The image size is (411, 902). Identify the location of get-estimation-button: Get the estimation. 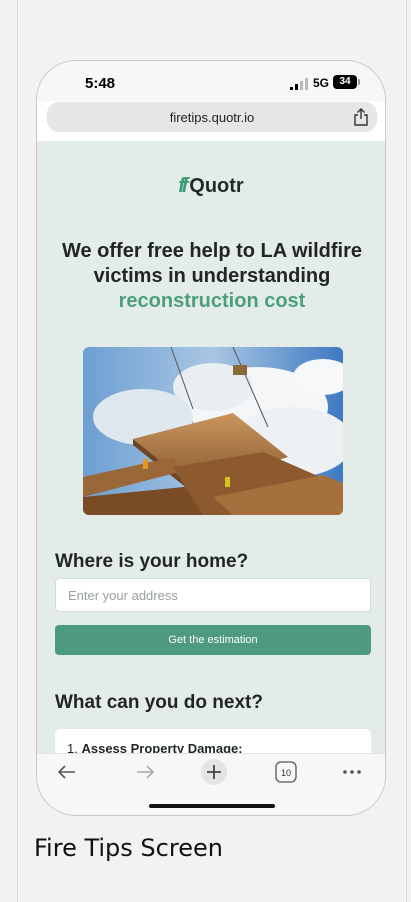
(213, 640).